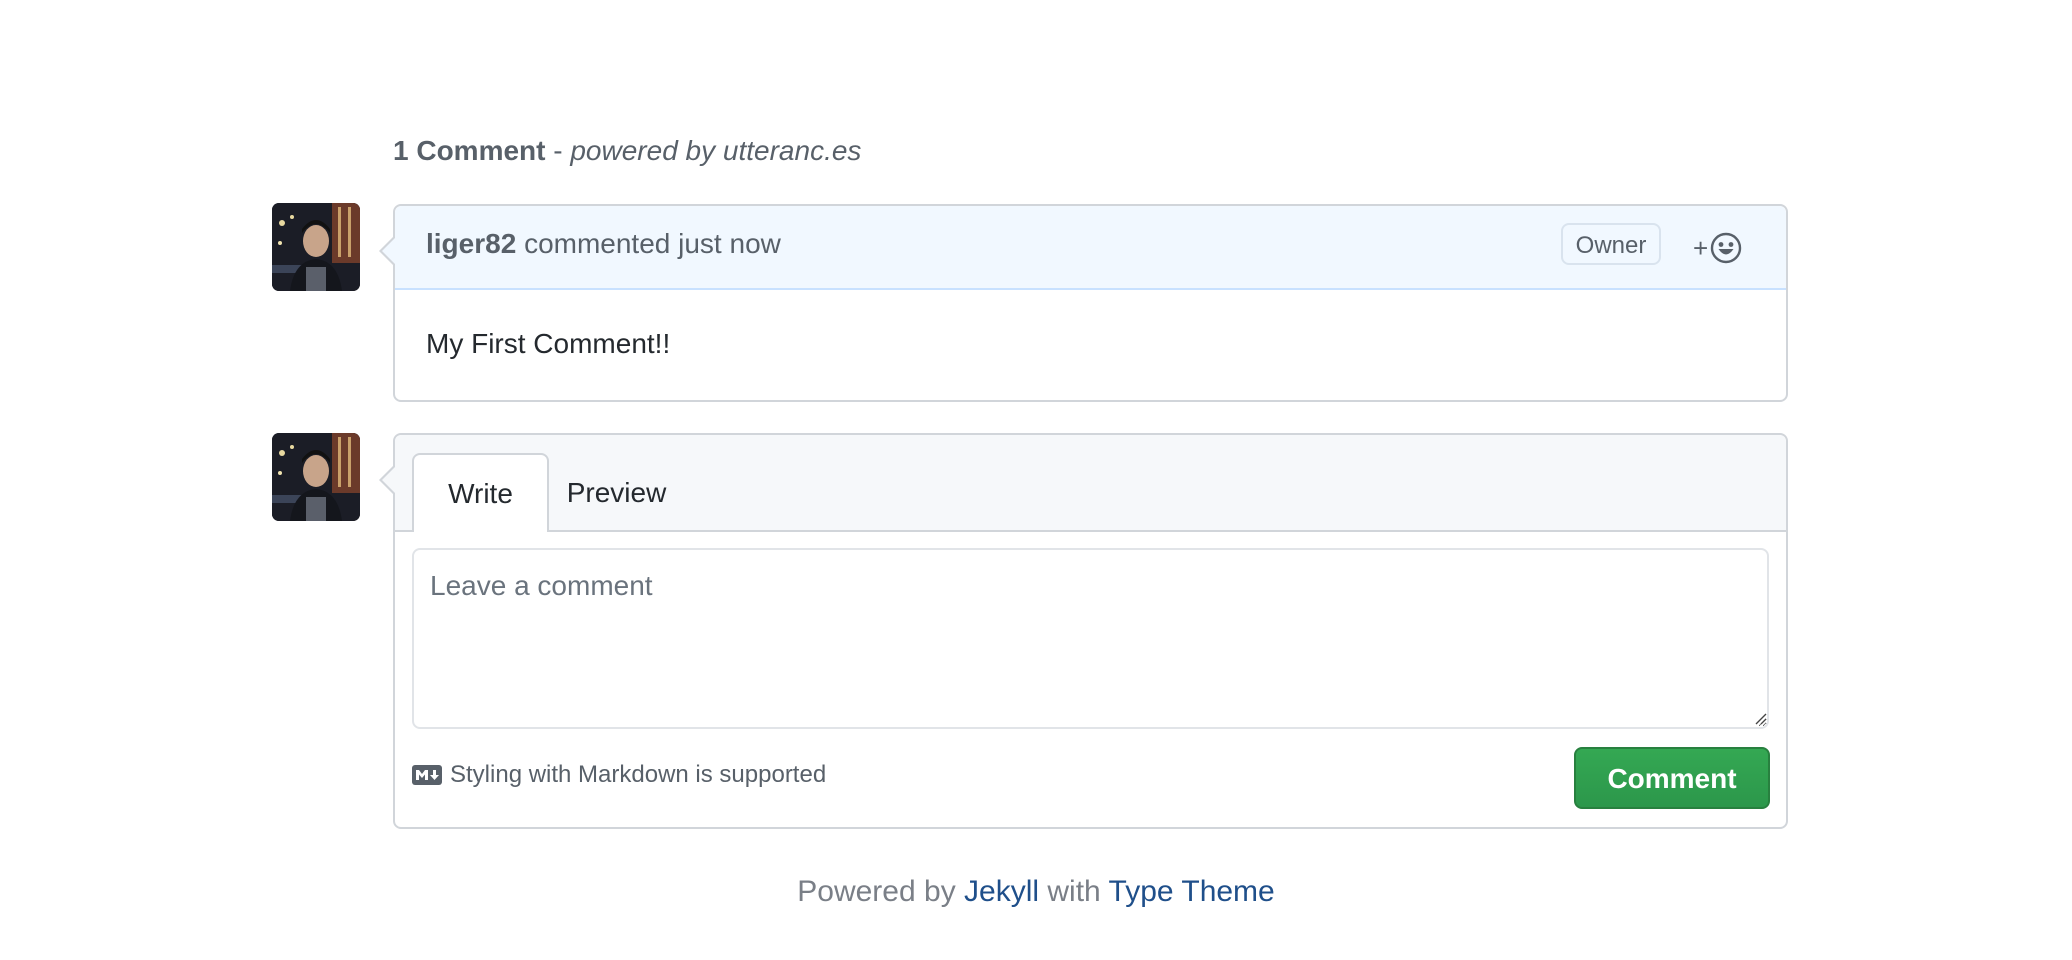 Image resolution: width=2072 pixels, height=960 pixels. What do you see at coordinates (387, 480) in the screenshot?
I see `editor-pointer-arrow` at bounding box center [387, 480].